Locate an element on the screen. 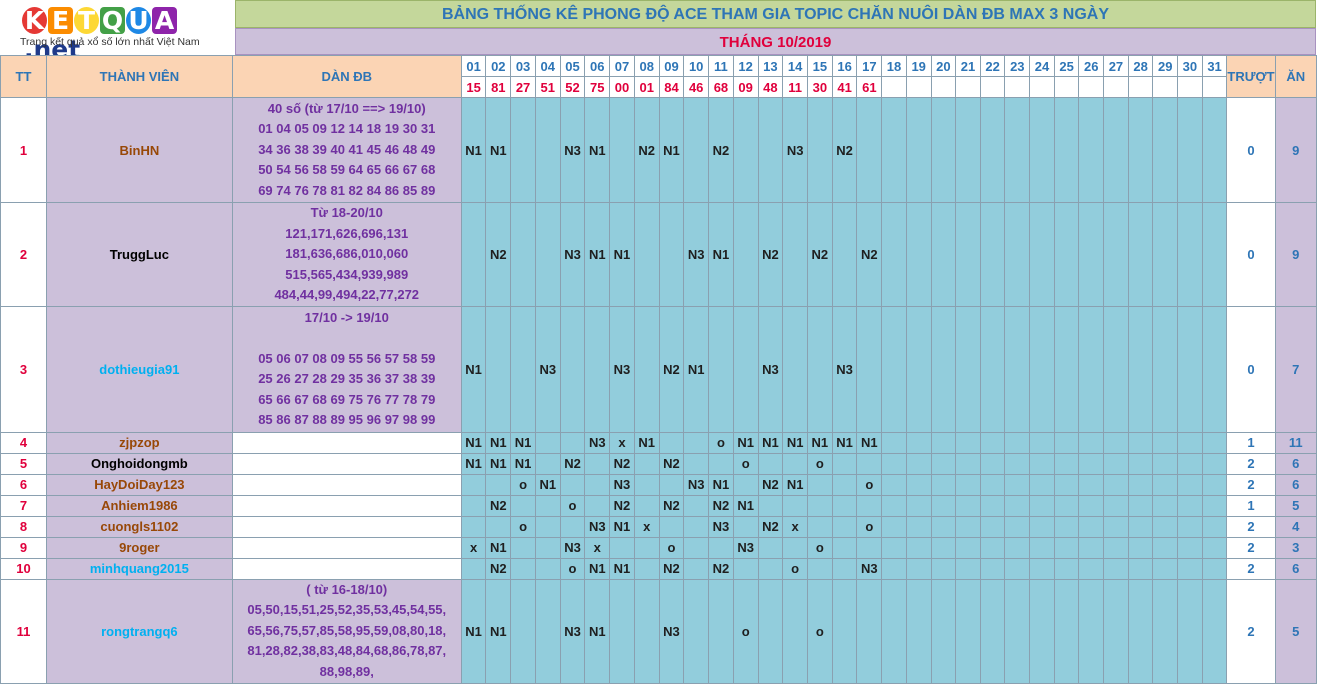  day-result: 75 is located at coordinates (597, 87).